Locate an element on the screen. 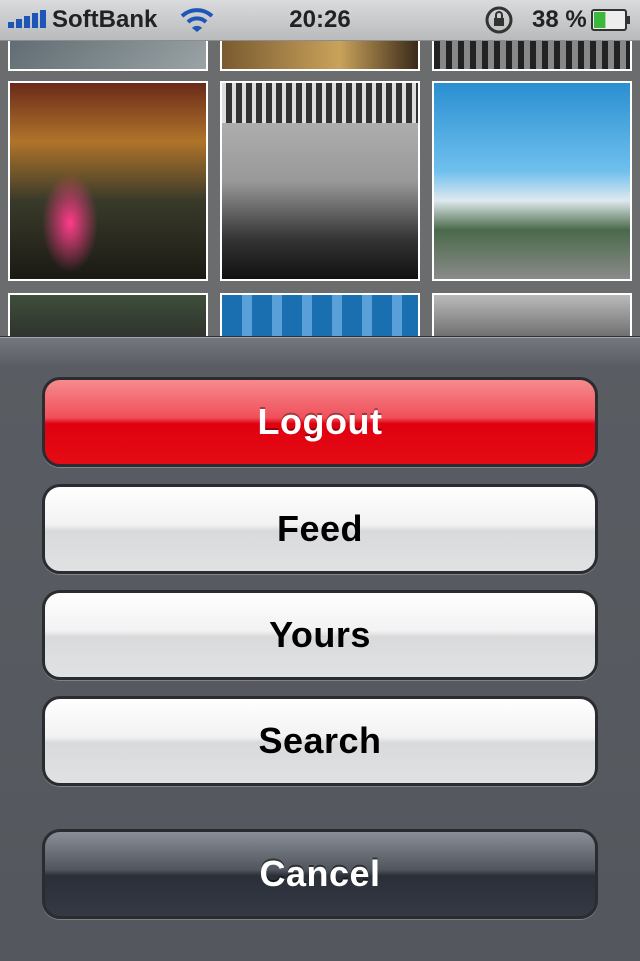 The image size is (640, 961). battery-icon is located at coordinates (610, 20).